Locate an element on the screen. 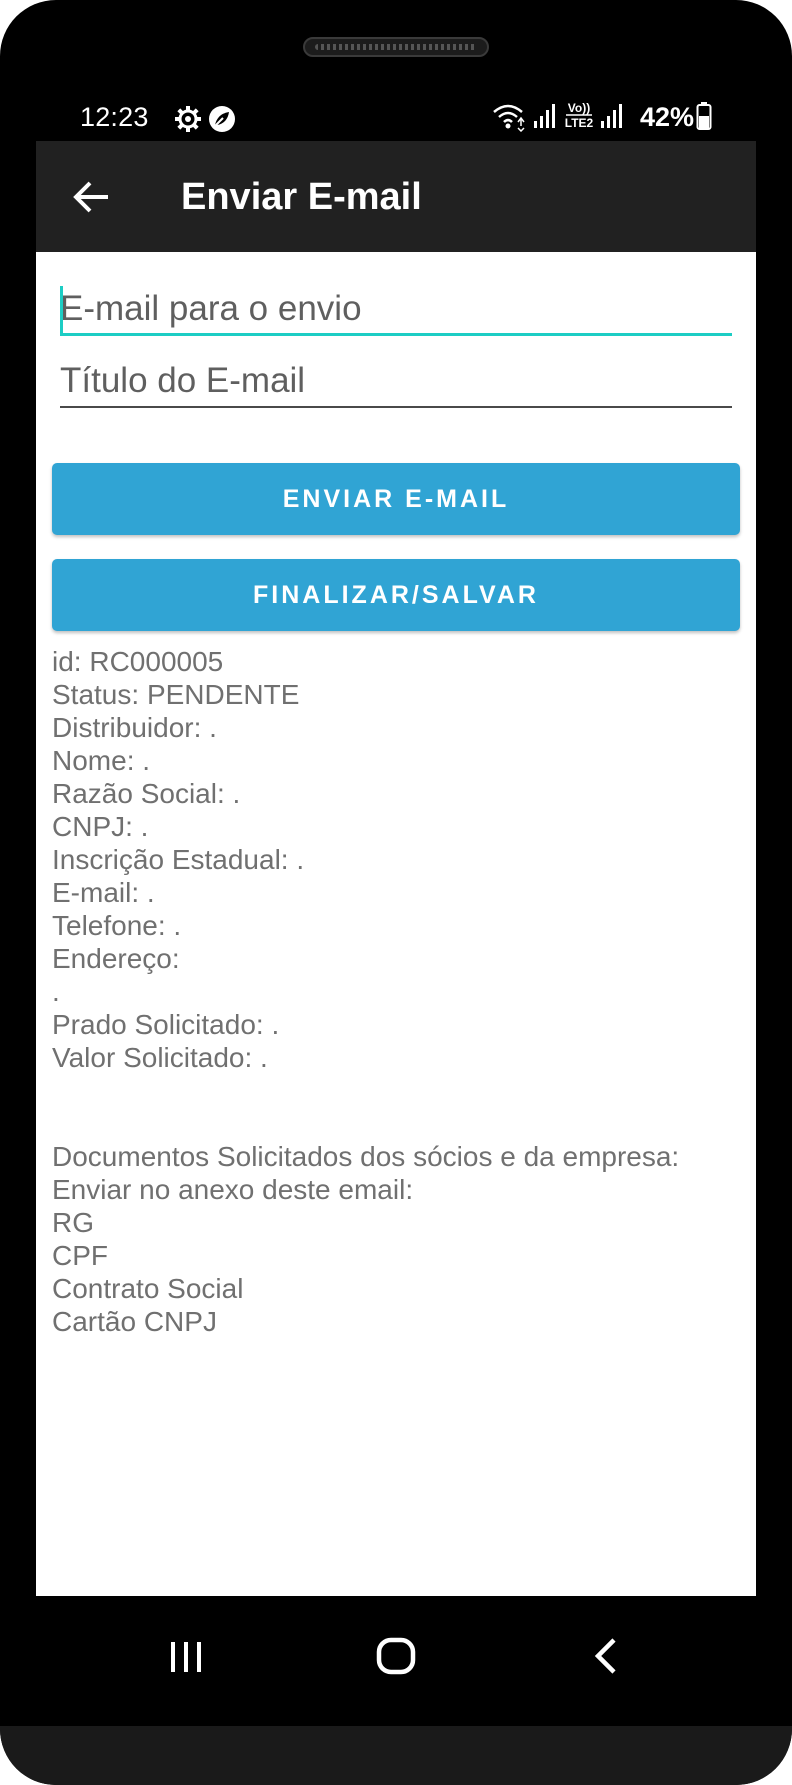 The height and width of the screenshot is (1785, 792). detail-line: RG is located at coordinates (73, 1222).